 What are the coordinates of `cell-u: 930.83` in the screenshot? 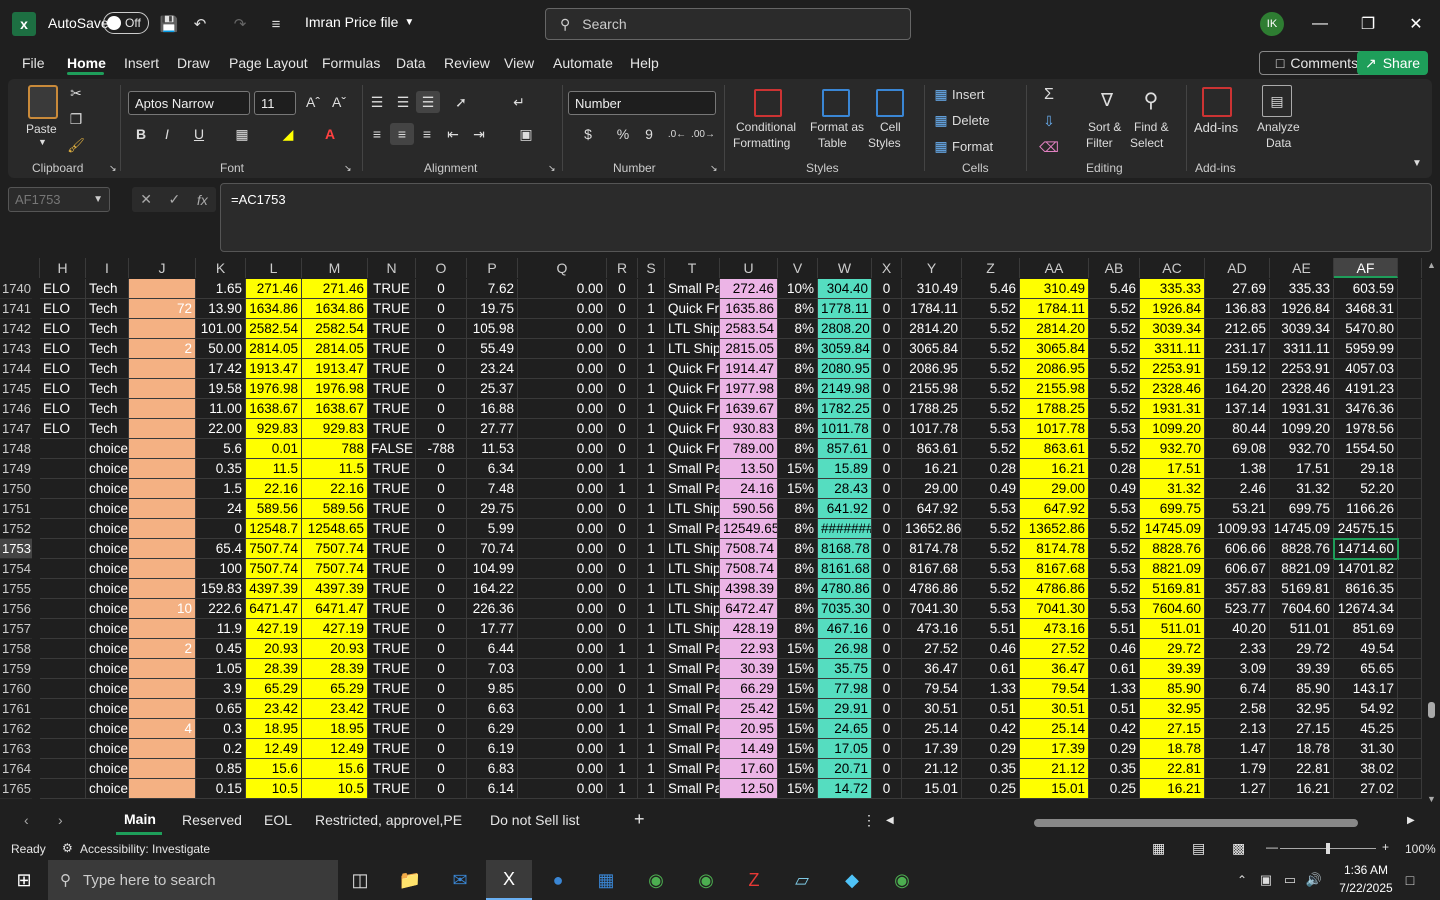 It's located at (749, 429).